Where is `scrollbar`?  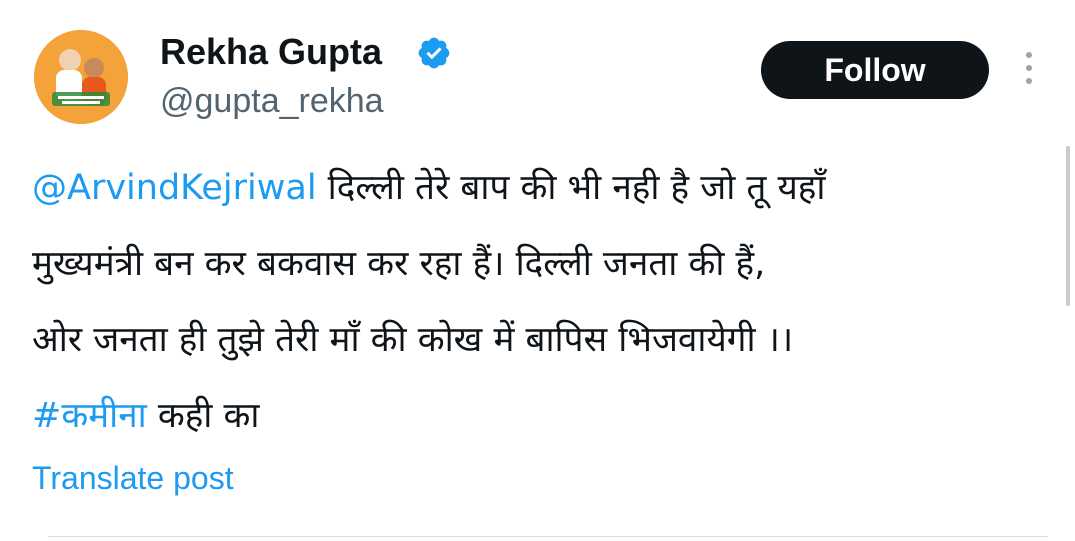
scrollbar is located at coordinates (1068, 226).